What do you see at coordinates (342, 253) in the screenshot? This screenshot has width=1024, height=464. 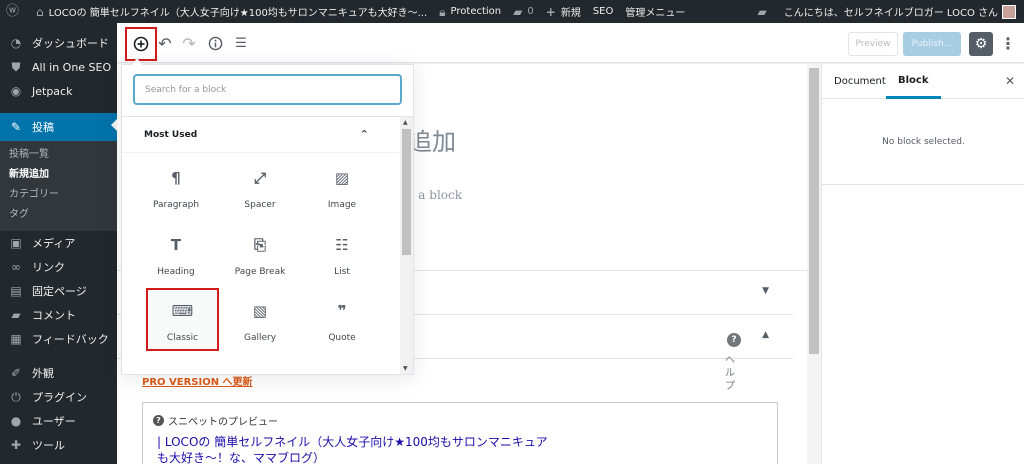 I see `block-item-list: ☷ List` at bounding box center [342, 253].